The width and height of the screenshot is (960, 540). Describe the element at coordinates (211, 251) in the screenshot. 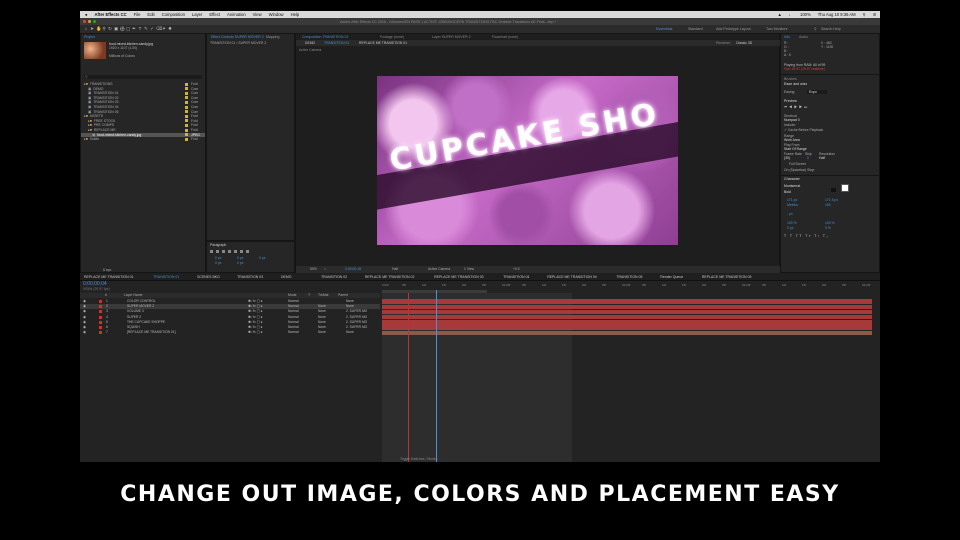

I see `align-left-icon` at that location.